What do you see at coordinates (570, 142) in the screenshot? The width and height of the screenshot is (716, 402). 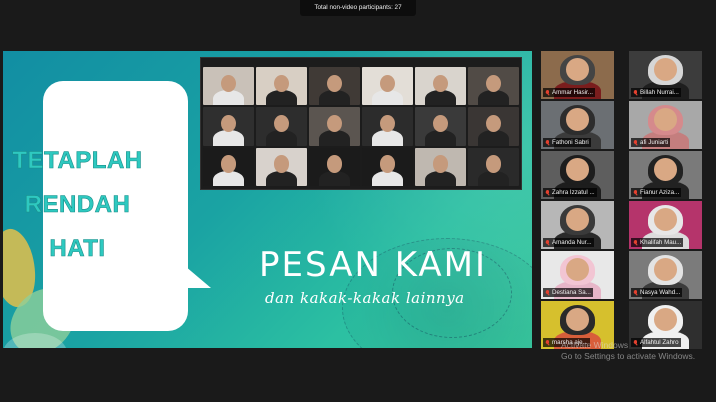 I see `participant-name: Fathoni Sabri` at bounding box center [570, 142].